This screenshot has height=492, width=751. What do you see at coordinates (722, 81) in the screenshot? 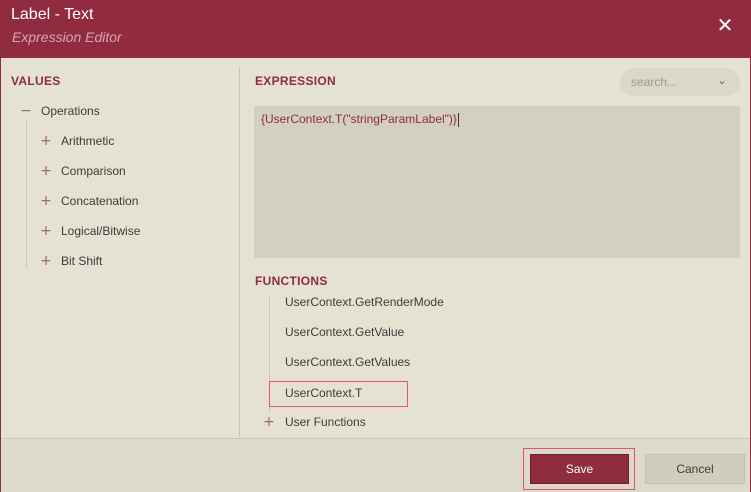
I see `chevron-down-icon: ⌄` at bounding box center [722, 81].